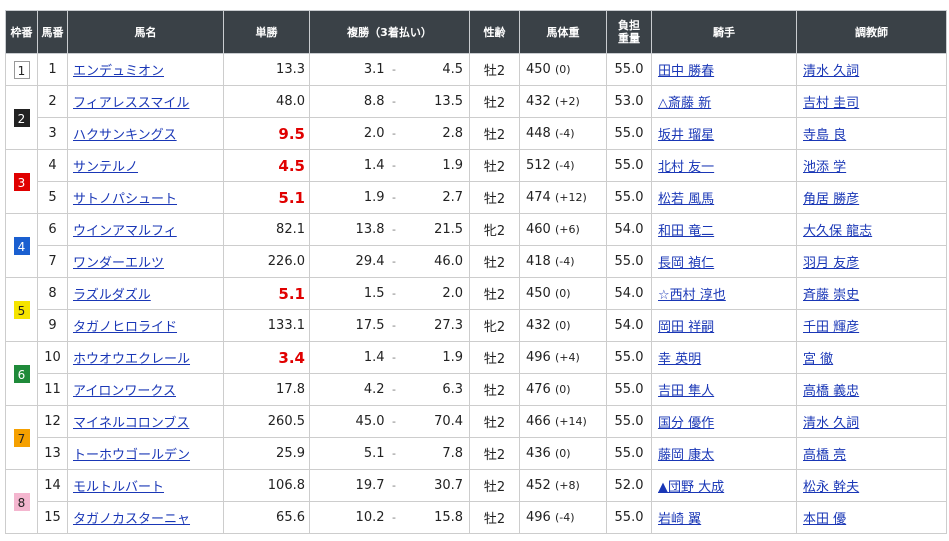  What do you see at coordinates (112, 295) in the screenshot?
I see `horse-name-link: ラズルダズル` at bounding box center [112, 295].